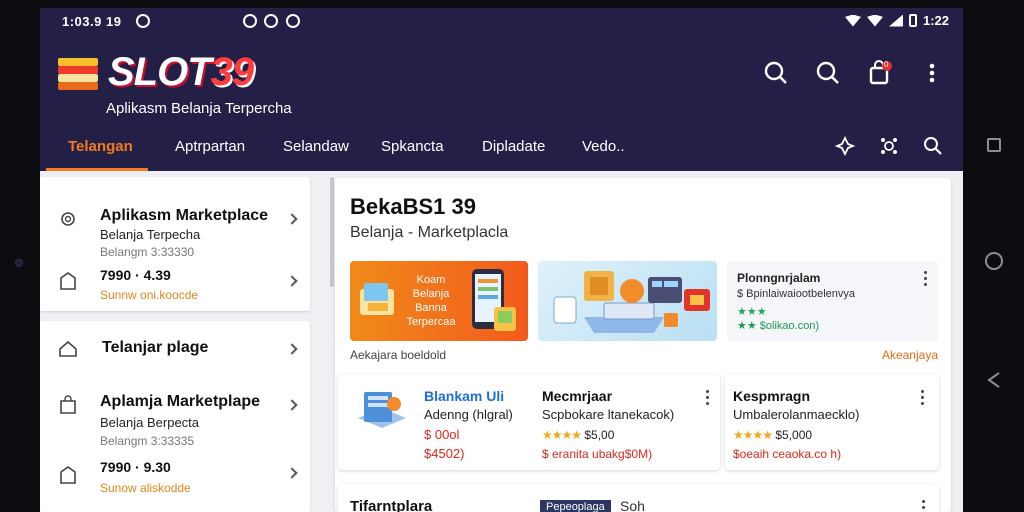  What do you see at coordinates (68, 219) in the screenshot?
I see `gear-icon` at bounding box center [68, 219].